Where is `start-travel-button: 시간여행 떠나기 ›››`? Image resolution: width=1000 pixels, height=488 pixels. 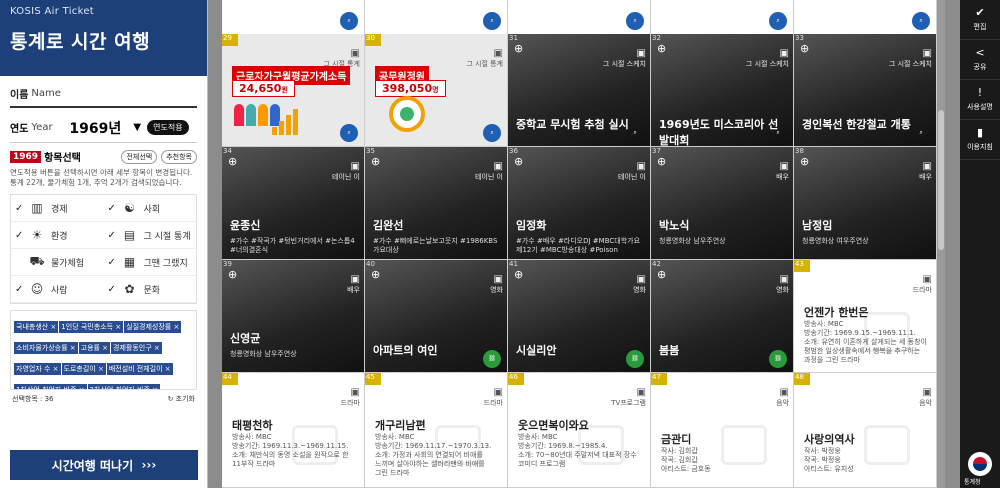 start-travel-button: 시간여행 떠나기 ››› is located at coordinates (104, 465).